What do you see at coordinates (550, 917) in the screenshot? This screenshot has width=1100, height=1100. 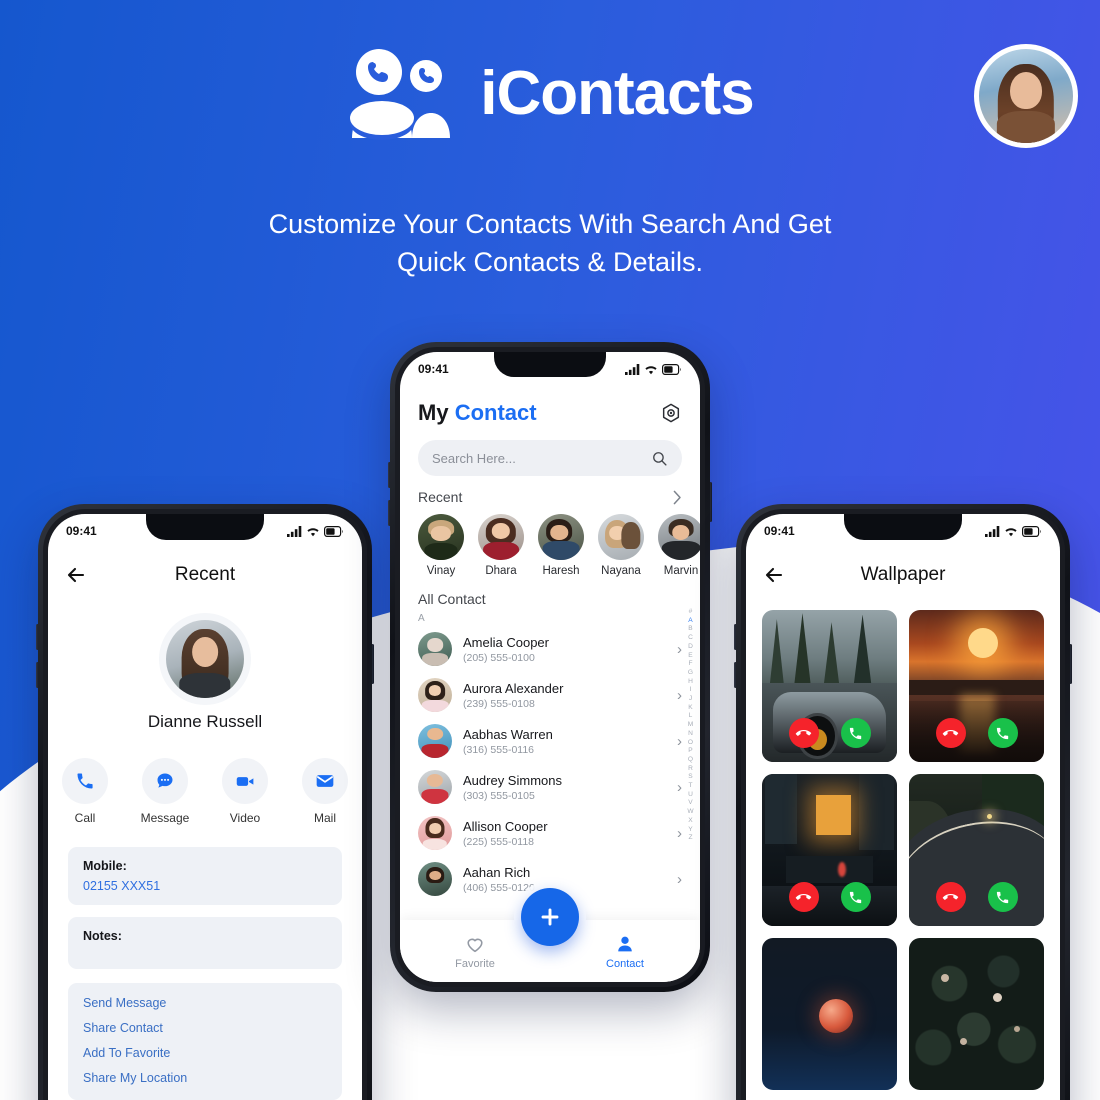 I see `add-contact-button` at bounding box center [550, 917].